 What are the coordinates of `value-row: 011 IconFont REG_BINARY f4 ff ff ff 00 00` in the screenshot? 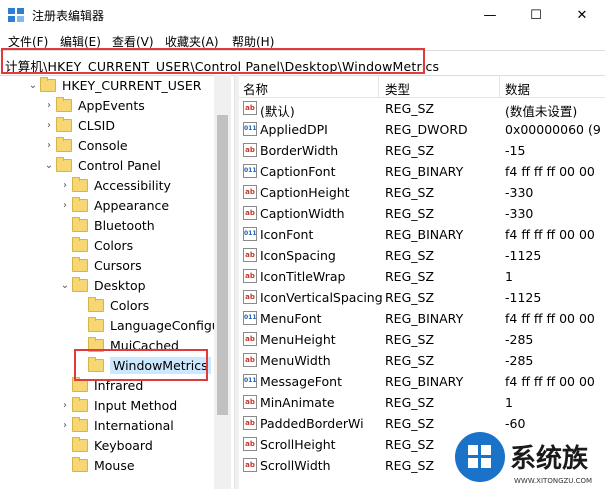 It's located at (422, 234).